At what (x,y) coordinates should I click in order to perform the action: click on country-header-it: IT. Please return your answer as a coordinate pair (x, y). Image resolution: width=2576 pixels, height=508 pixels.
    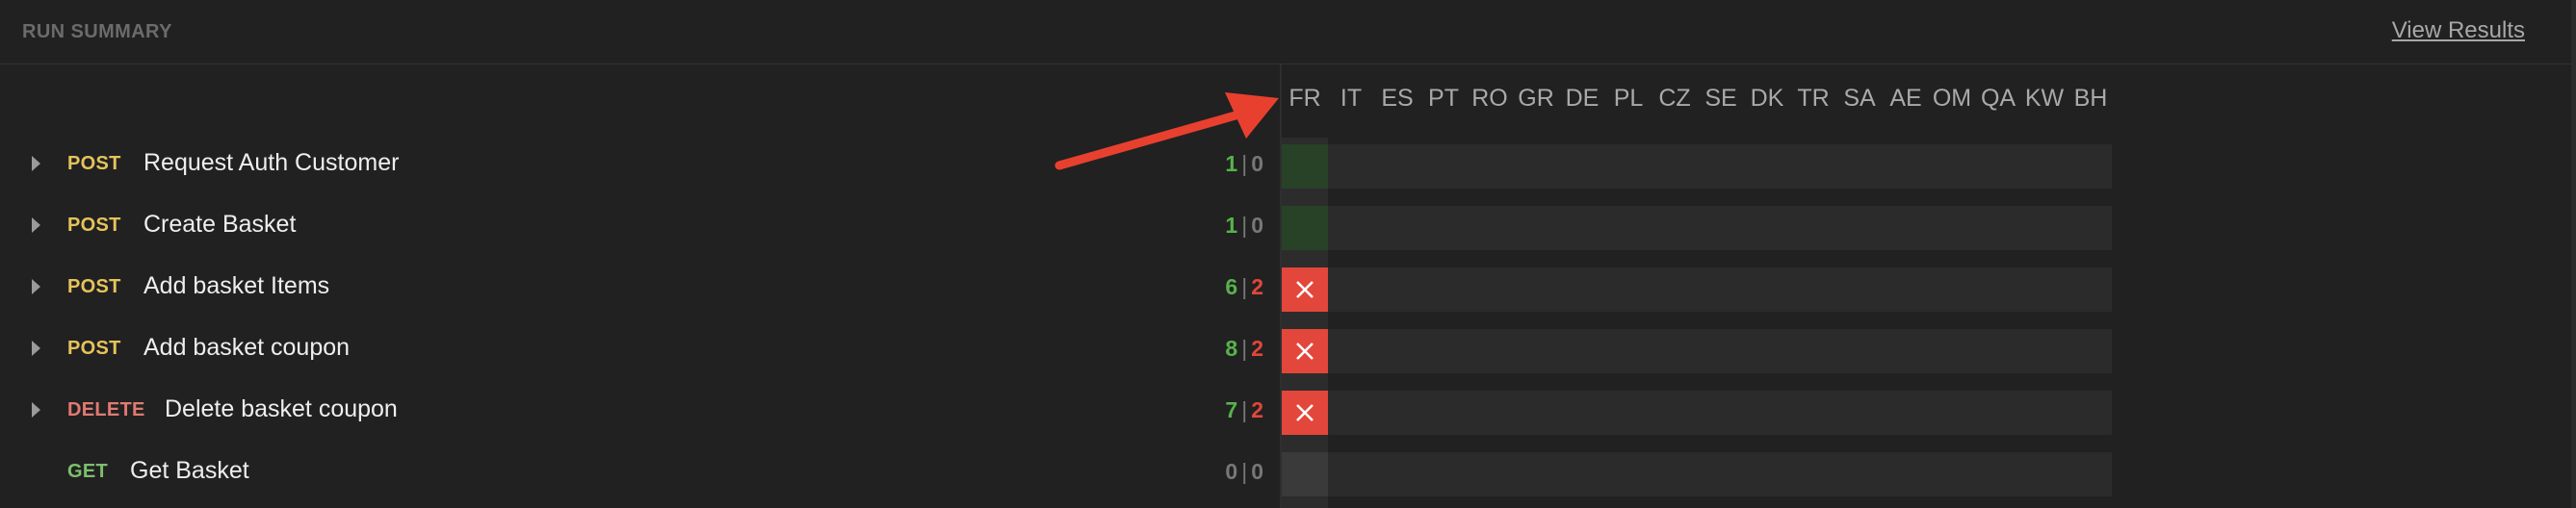
    Looking at the image, I should click on (1351, 98).